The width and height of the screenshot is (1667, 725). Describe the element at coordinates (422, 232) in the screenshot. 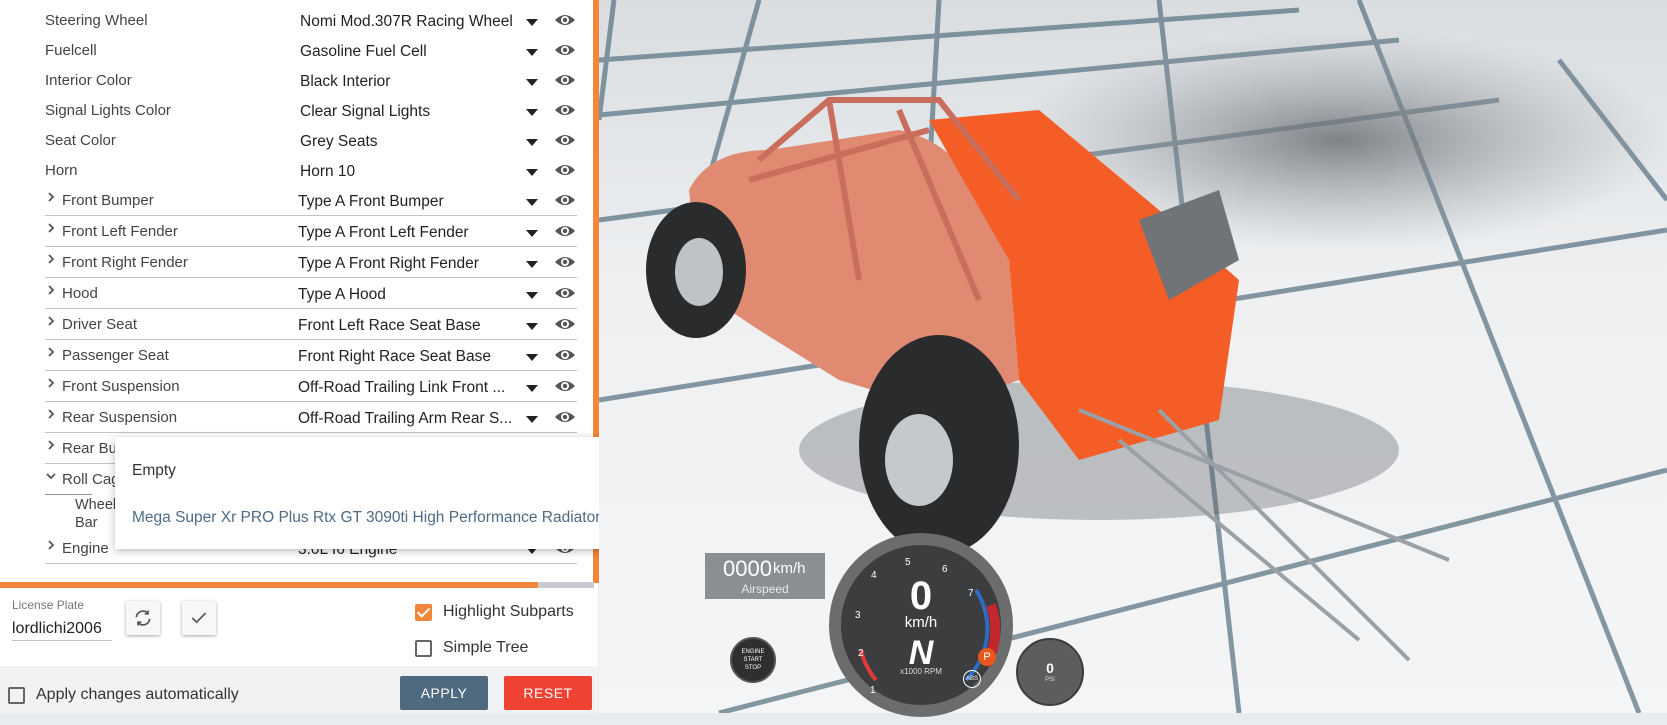

I see `part-select: Type A Front Left Fender` at that location.